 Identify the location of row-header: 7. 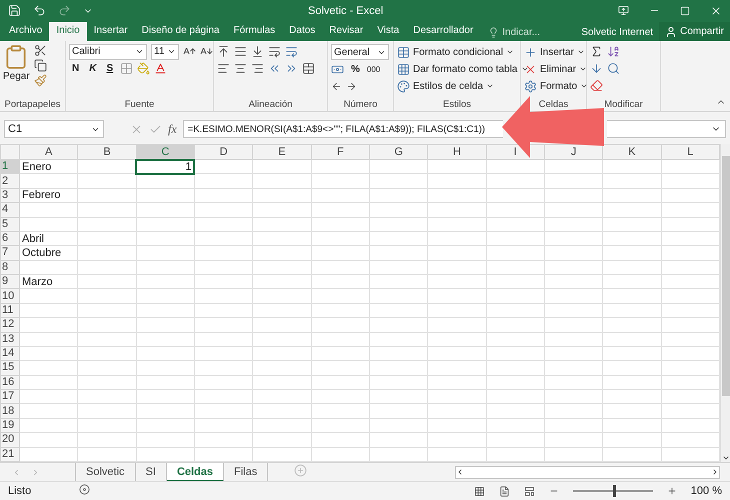
(10, 253).